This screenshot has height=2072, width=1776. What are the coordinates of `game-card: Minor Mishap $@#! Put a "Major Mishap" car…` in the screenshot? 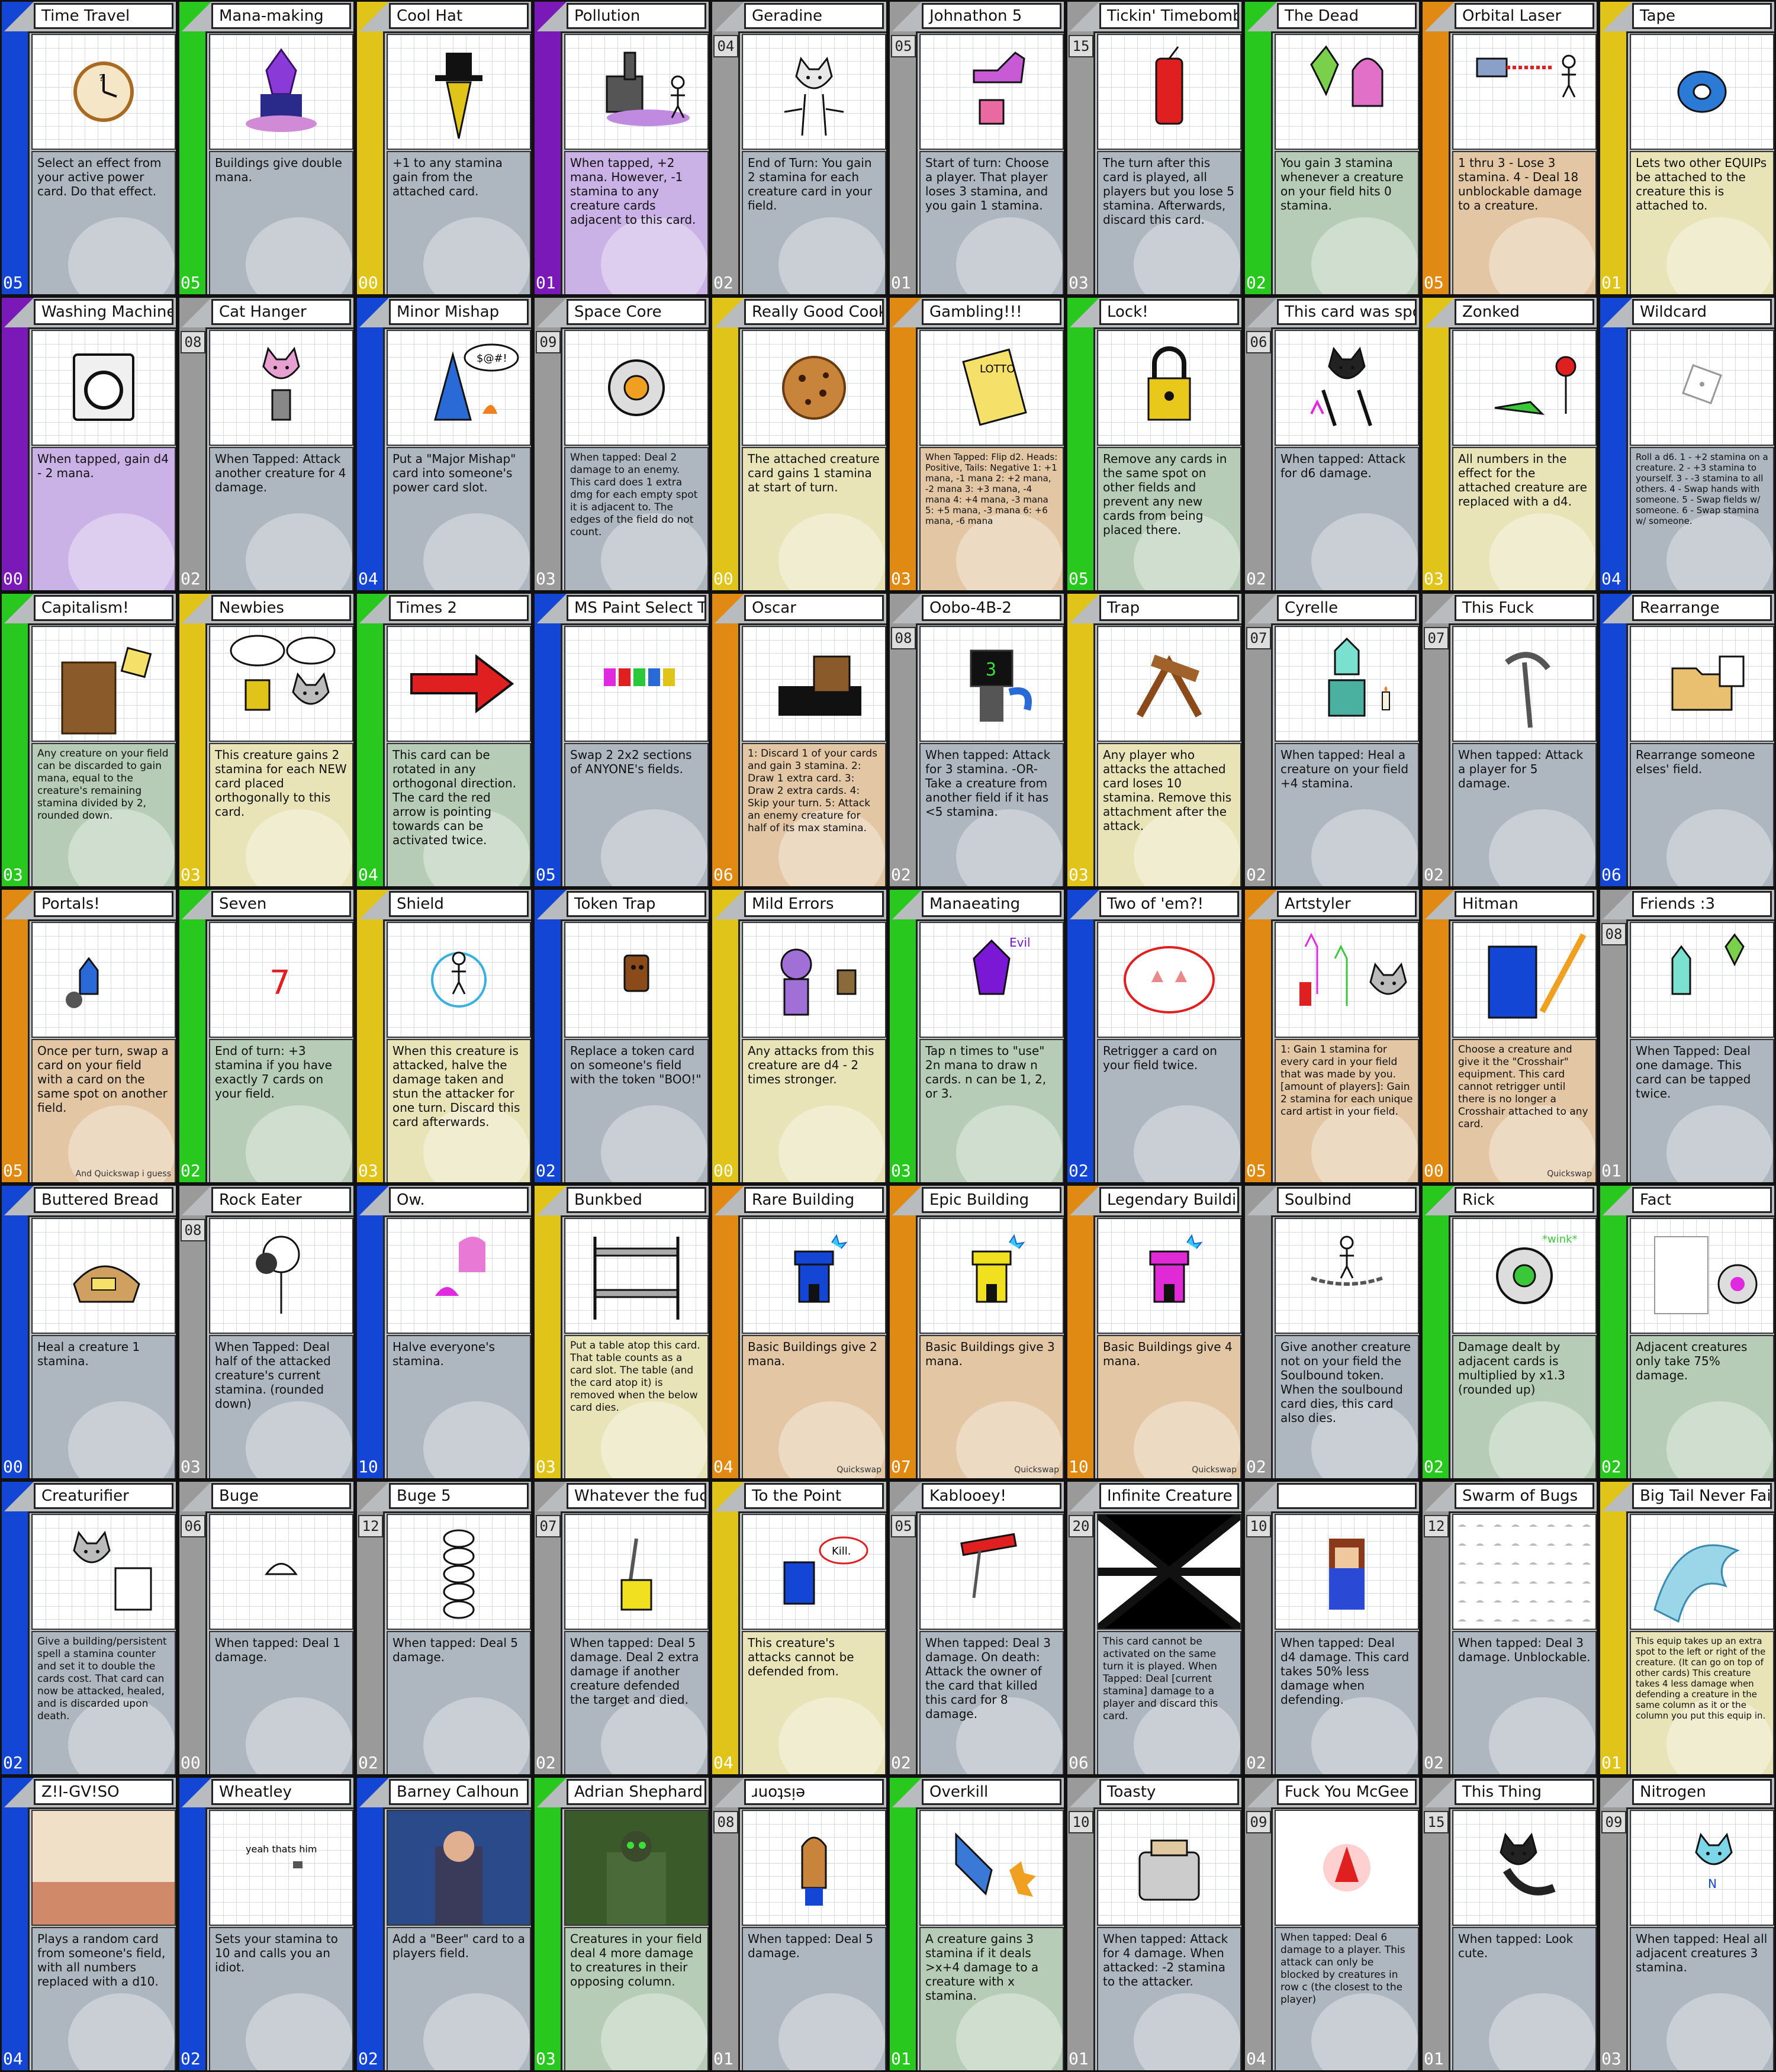 It's located at (444, 444).